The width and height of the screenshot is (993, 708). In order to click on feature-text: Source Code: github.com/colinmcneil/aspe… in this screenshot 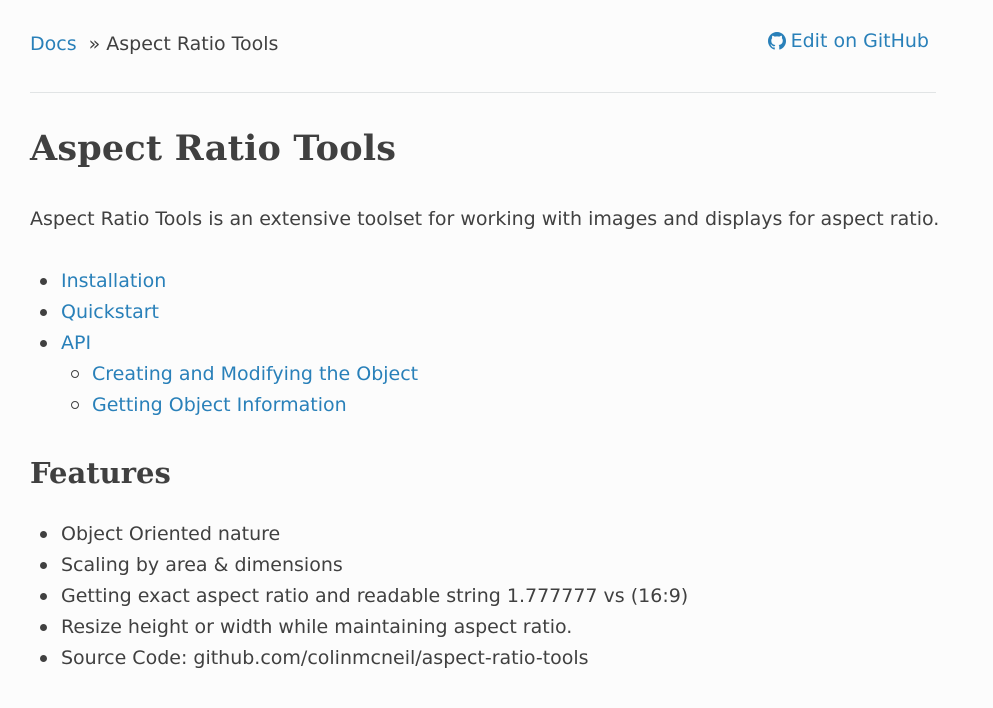, I will do `click(325, 658)`.